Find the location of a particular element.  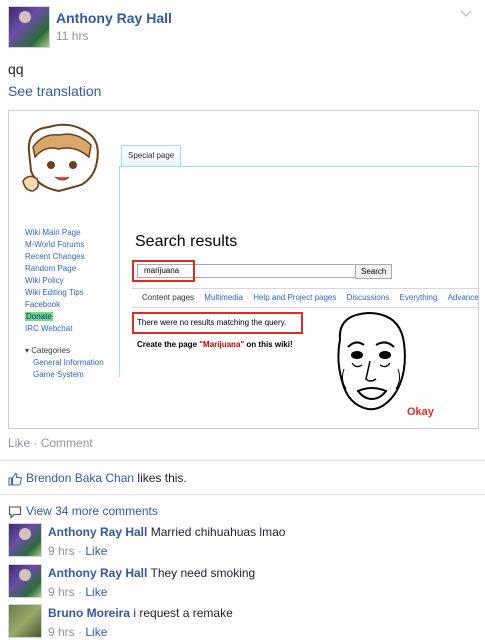

sidebar-link: Random Page is located at coordinates (51, 268).